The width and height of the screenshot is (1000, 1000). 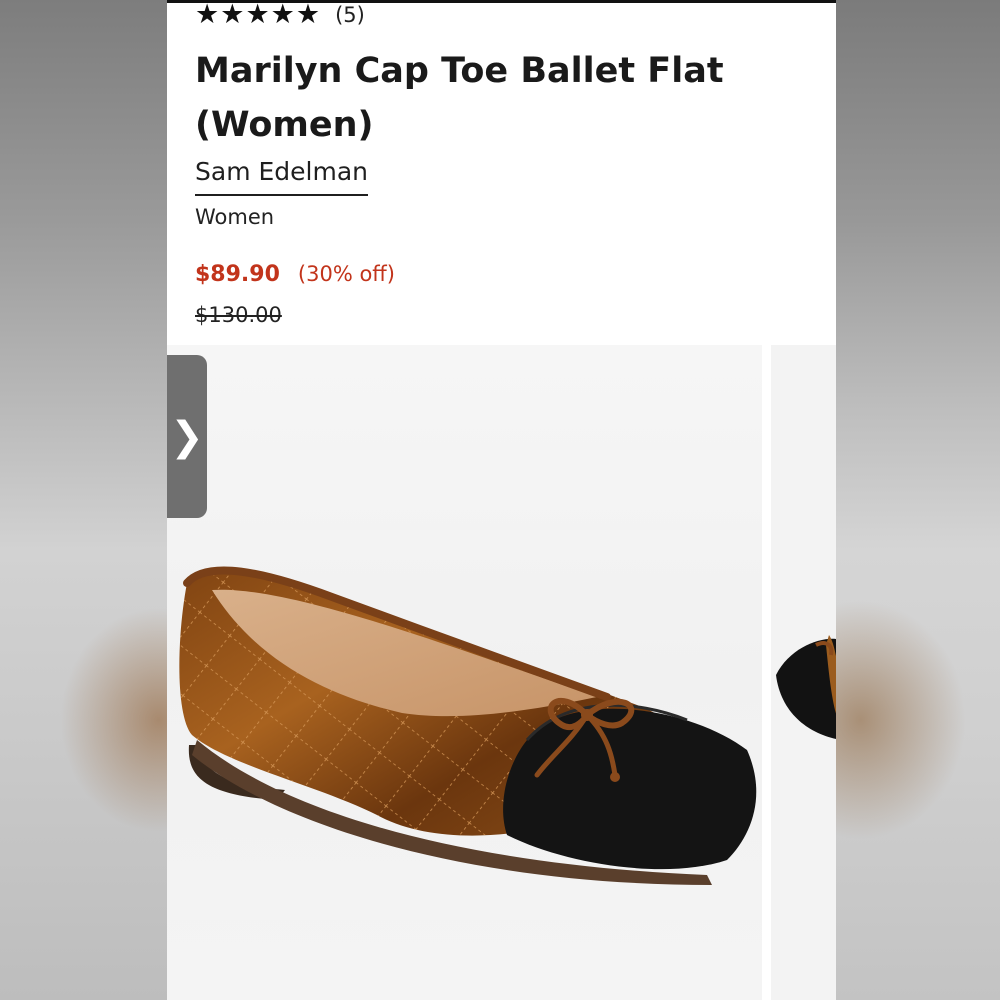 I want to click on product-title: Marilyn Cap Toe Ballet Flat (Women), so click(x=459, y=98).